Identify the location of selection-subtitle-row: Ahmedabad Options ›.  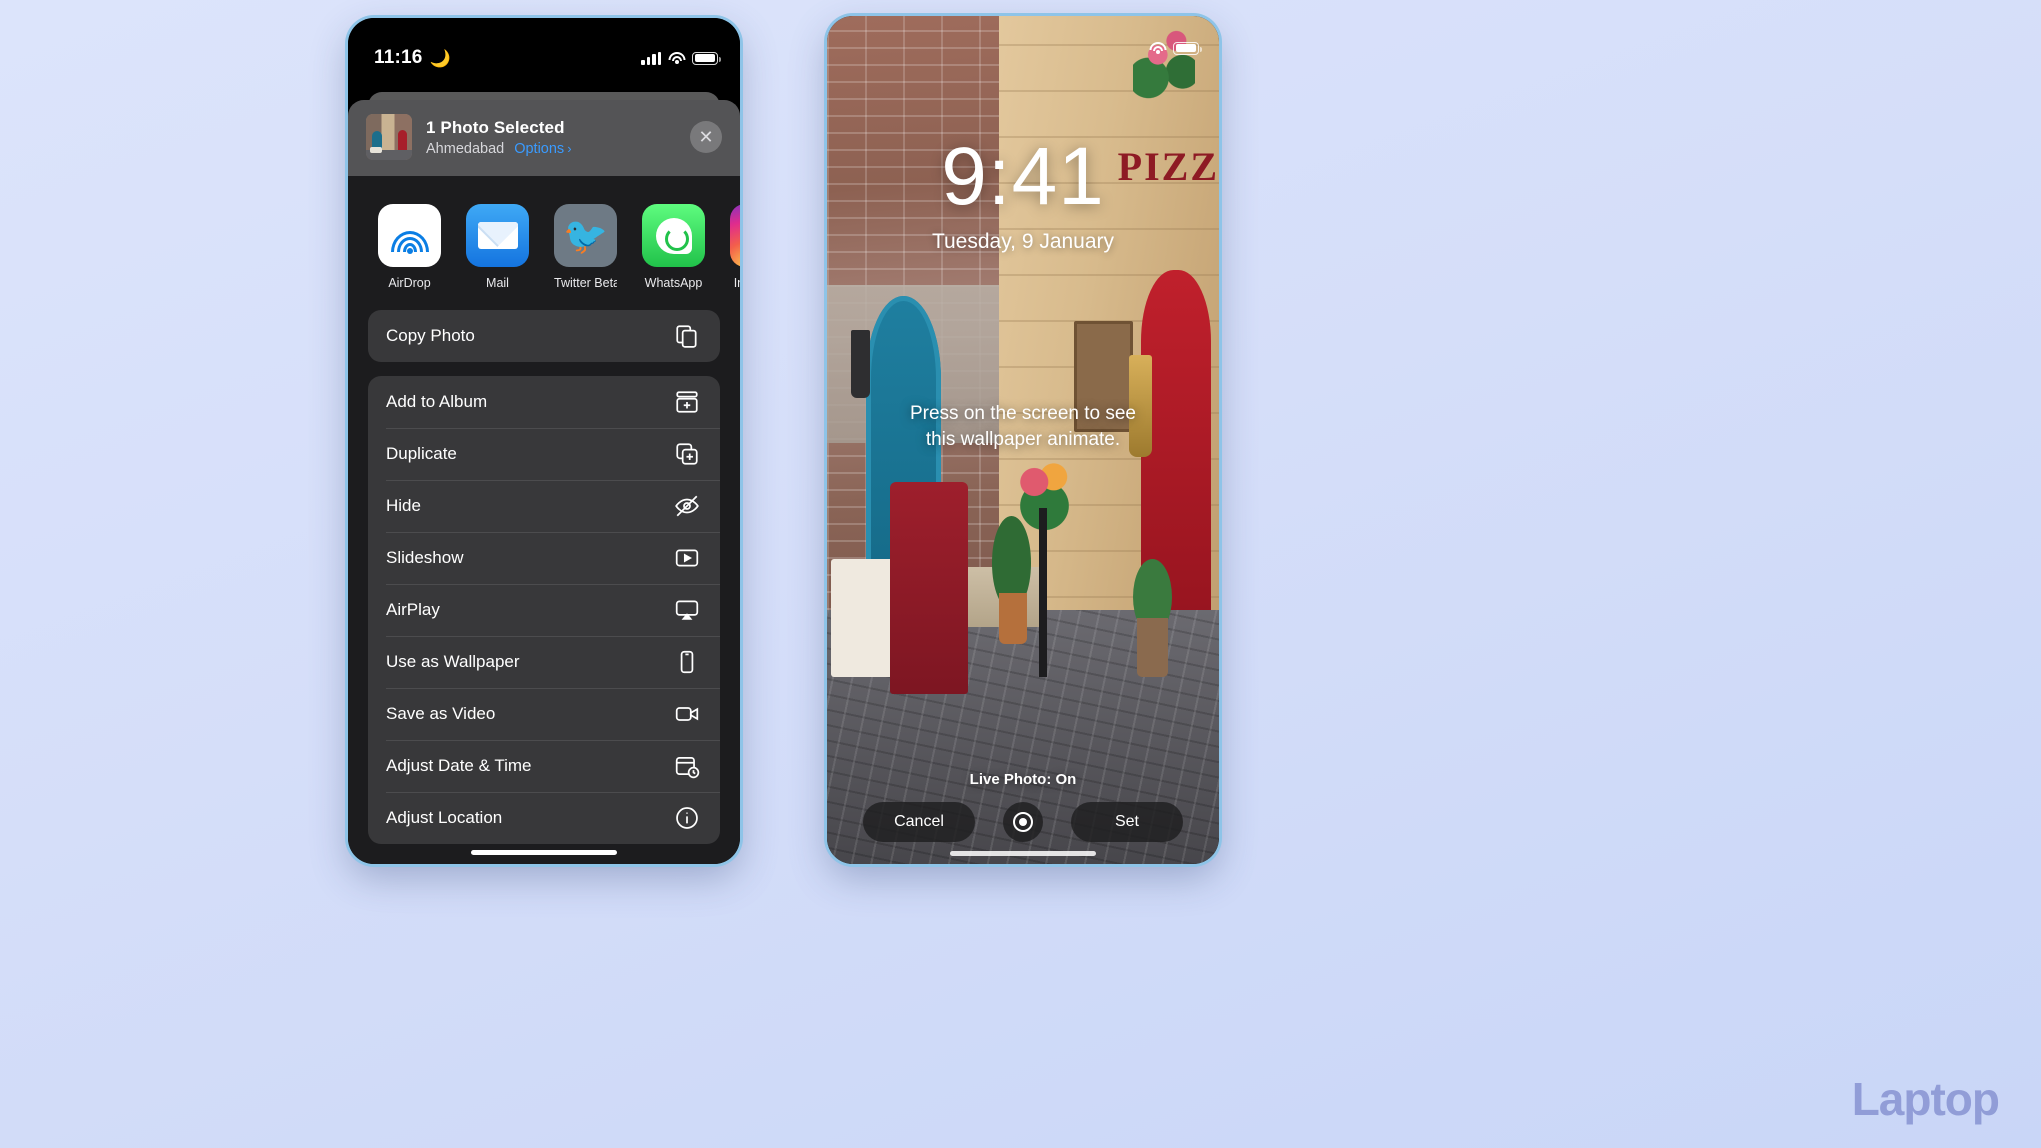
(551, 149).